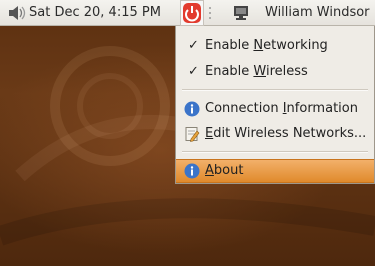  I want to click on top-panel: Sat Dec 20, 4:15 PM William Windsor, so click(187, 13).